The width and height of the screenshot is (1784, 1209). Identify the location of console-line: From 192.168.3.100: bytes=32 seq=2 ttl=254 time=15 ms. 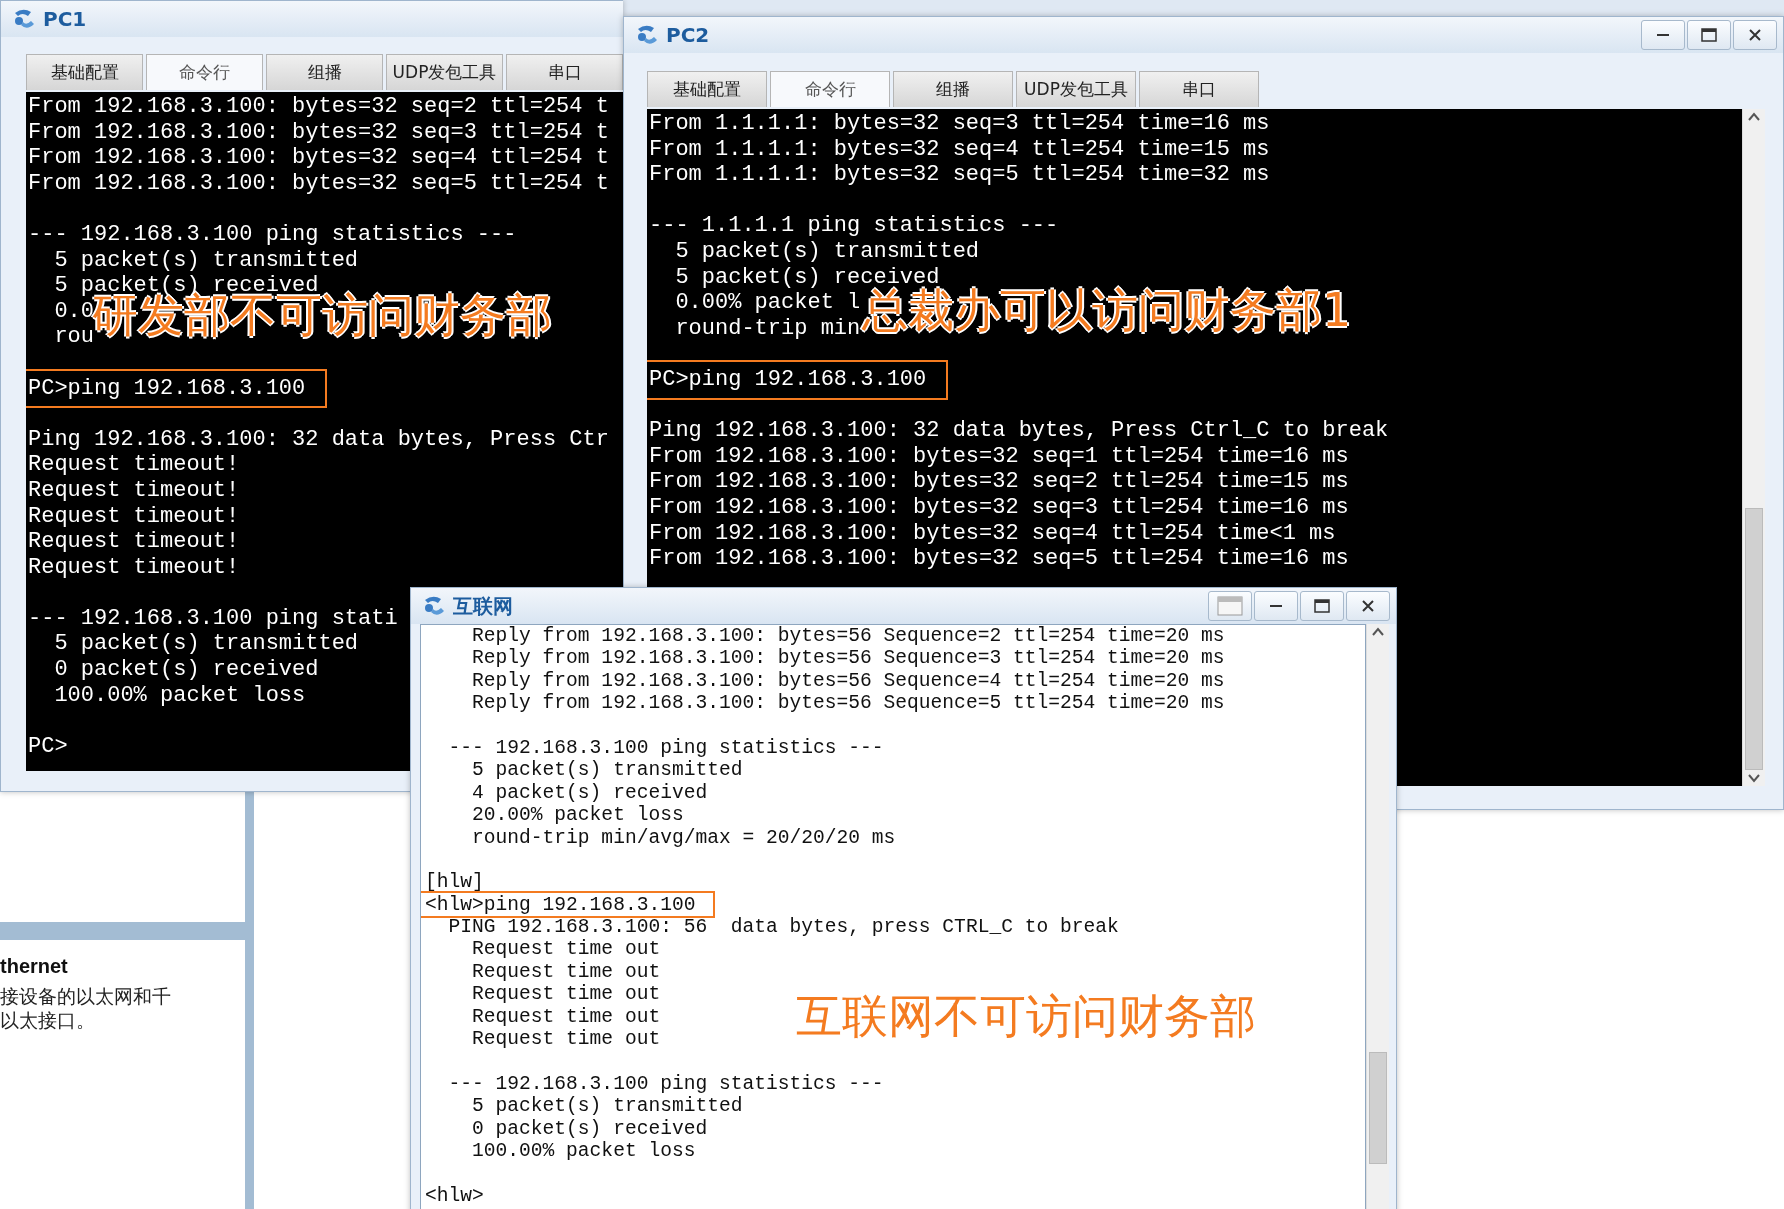
(999, 482).